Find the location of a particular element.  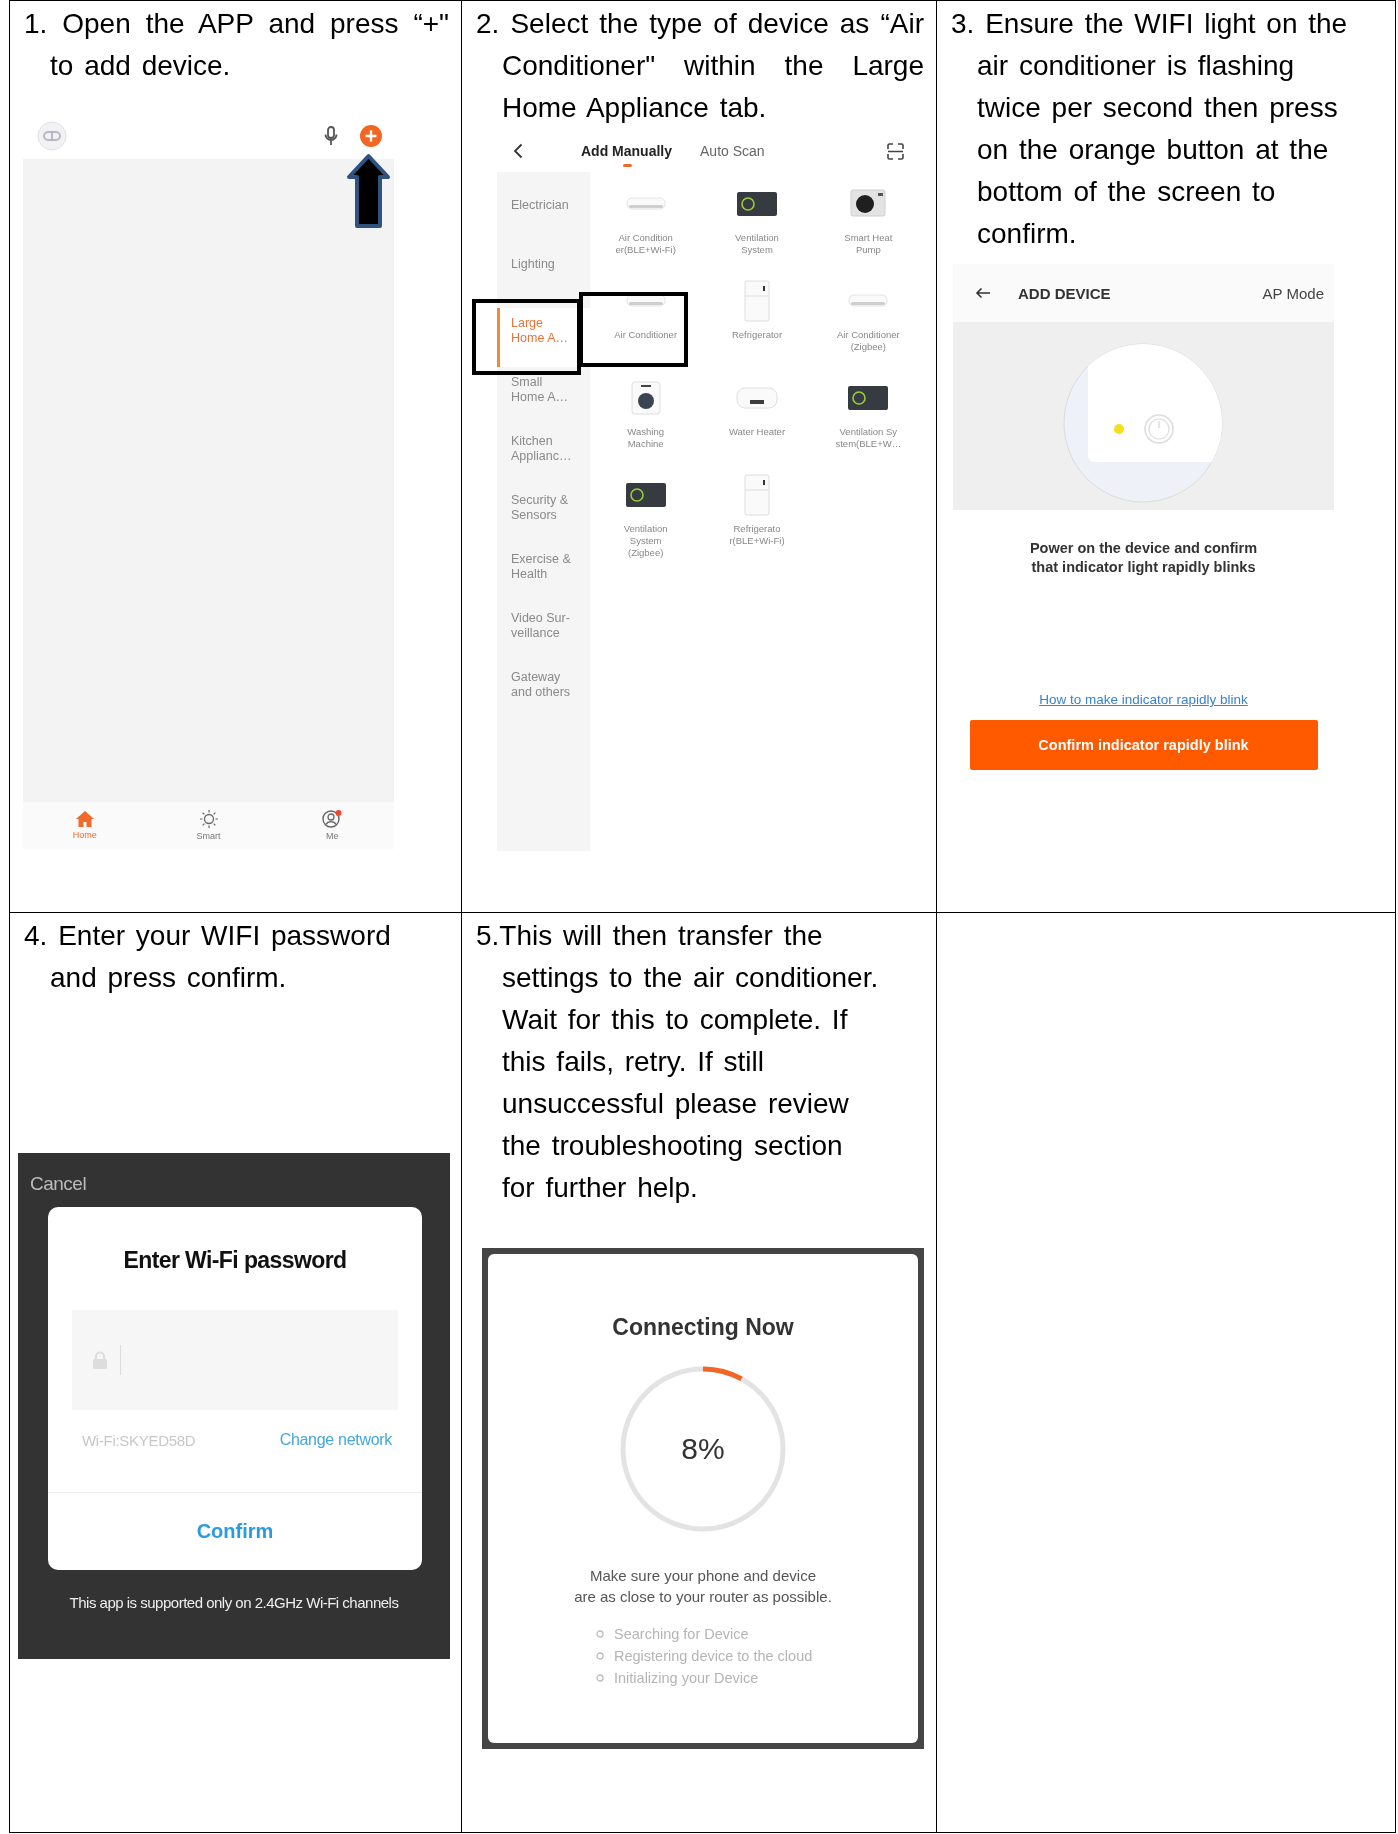

device-label: Ventilation System is located at coordinates (757, 244).